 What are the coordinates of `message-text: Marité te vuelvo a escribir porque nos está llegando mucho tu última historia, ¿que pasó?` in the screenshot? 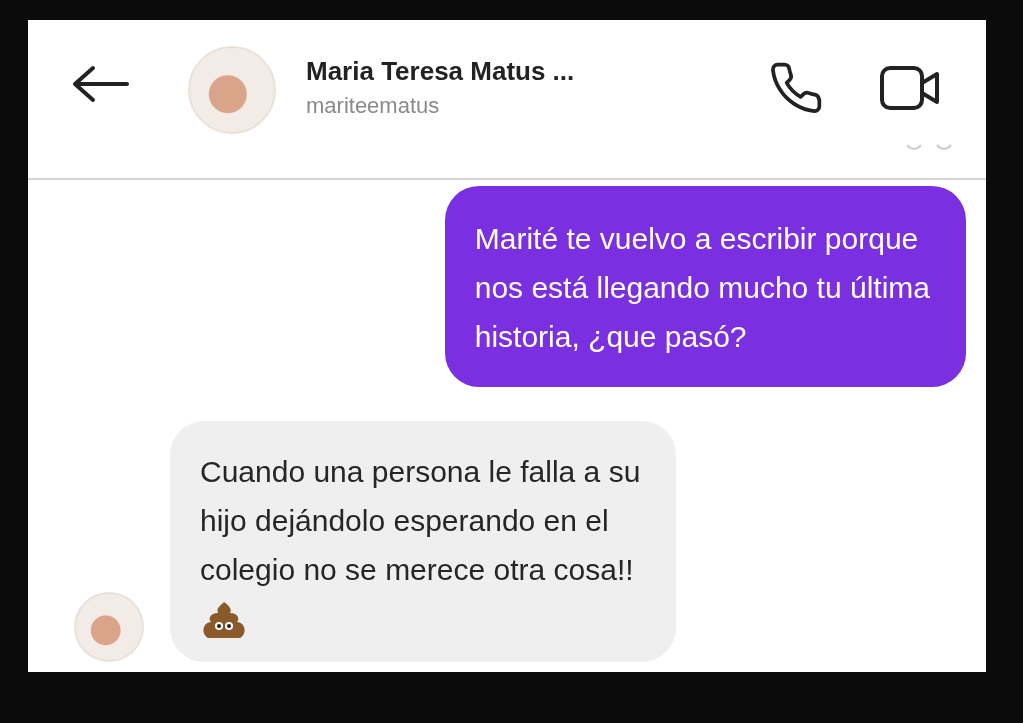 It's located at (702, 288).